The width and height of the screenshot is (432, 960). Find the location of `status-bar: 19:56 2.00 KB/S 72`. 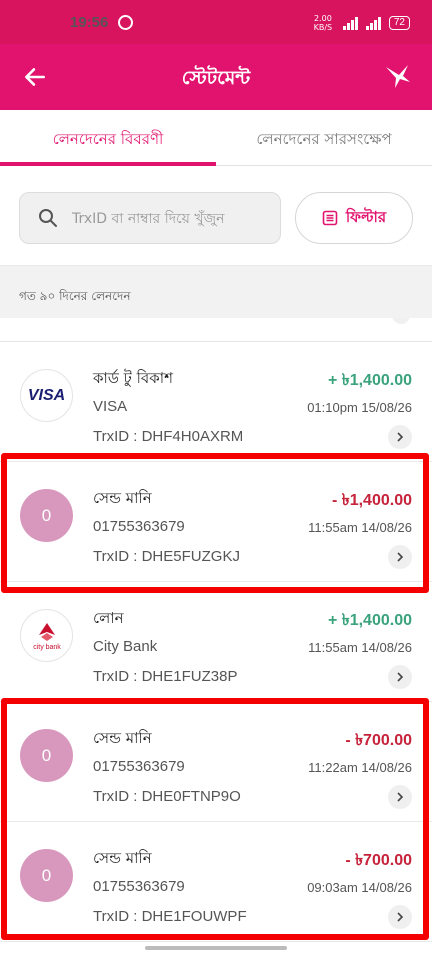

status-bar: 19:56 2.00 KB/S 72 is located at coordinates (216, 22).